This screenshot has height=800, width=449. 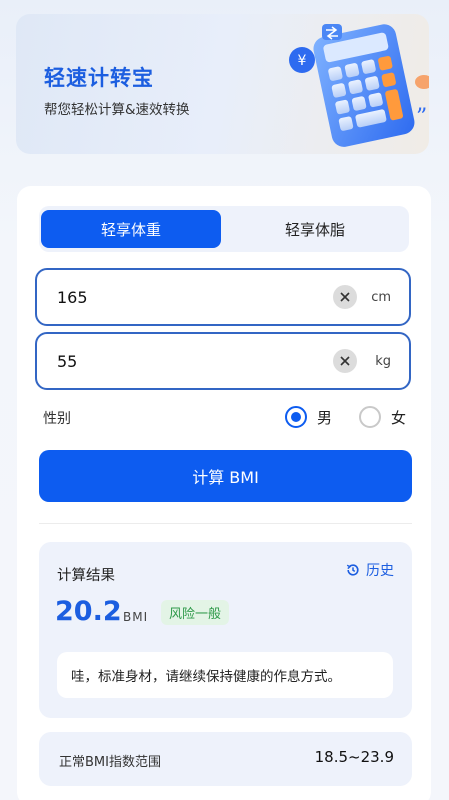 I want to click on tab-body-fat: 轻享体脂, so click(x=315, y=229).